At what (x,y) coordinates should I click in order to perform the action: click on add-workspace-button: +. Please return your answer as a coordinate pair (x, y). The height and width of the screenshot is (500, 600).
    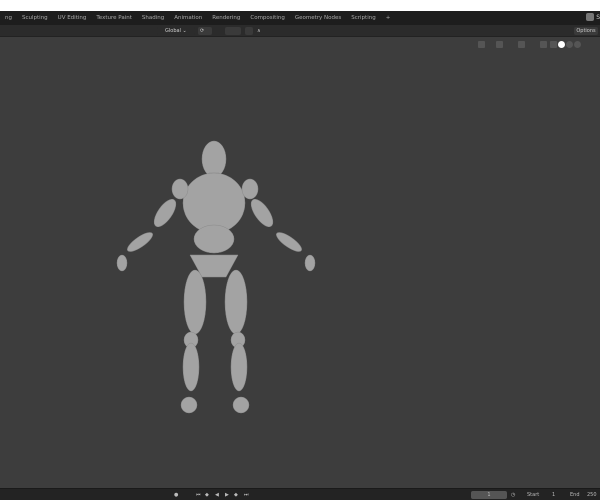
    Looking at the image, I should click on (388, 18).